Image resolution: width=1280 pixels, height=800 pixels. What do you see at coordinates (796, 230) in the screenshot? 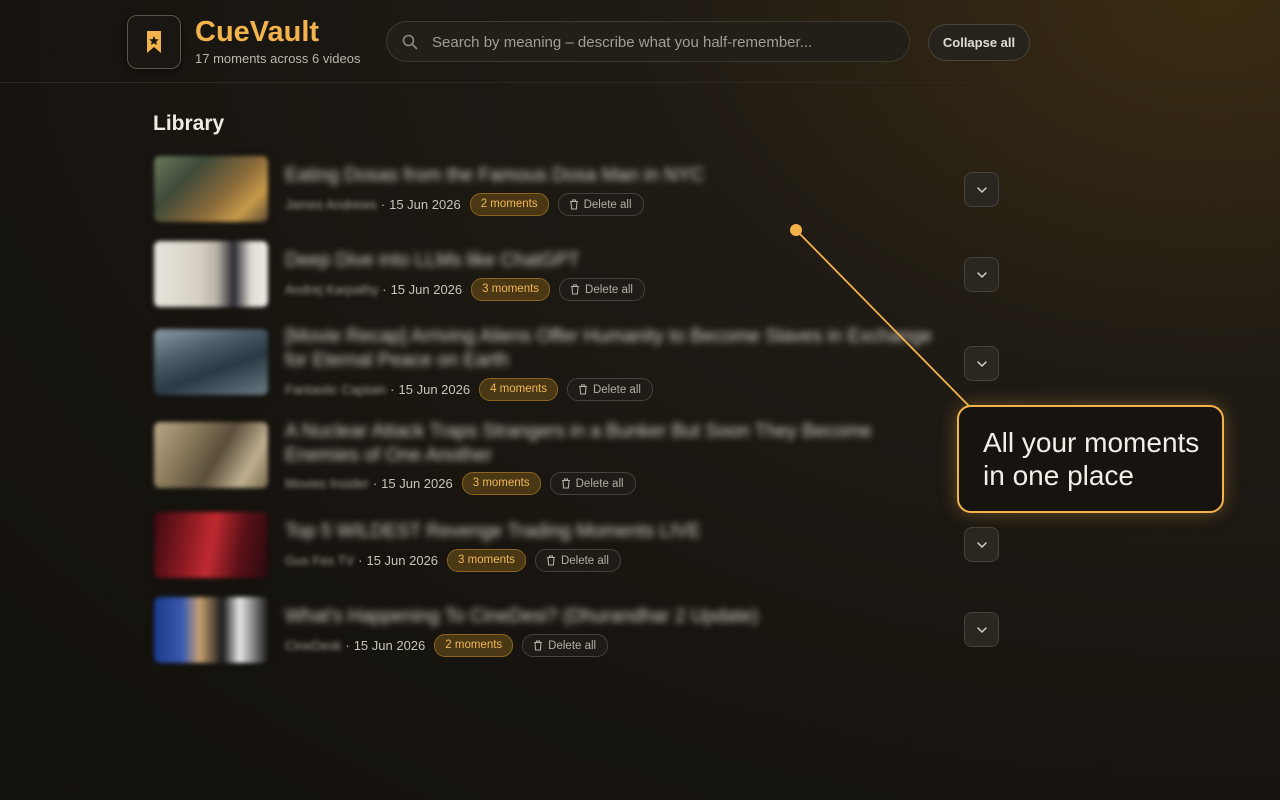
I see `callout-pointer-dot` at bounding box center [796, 230].